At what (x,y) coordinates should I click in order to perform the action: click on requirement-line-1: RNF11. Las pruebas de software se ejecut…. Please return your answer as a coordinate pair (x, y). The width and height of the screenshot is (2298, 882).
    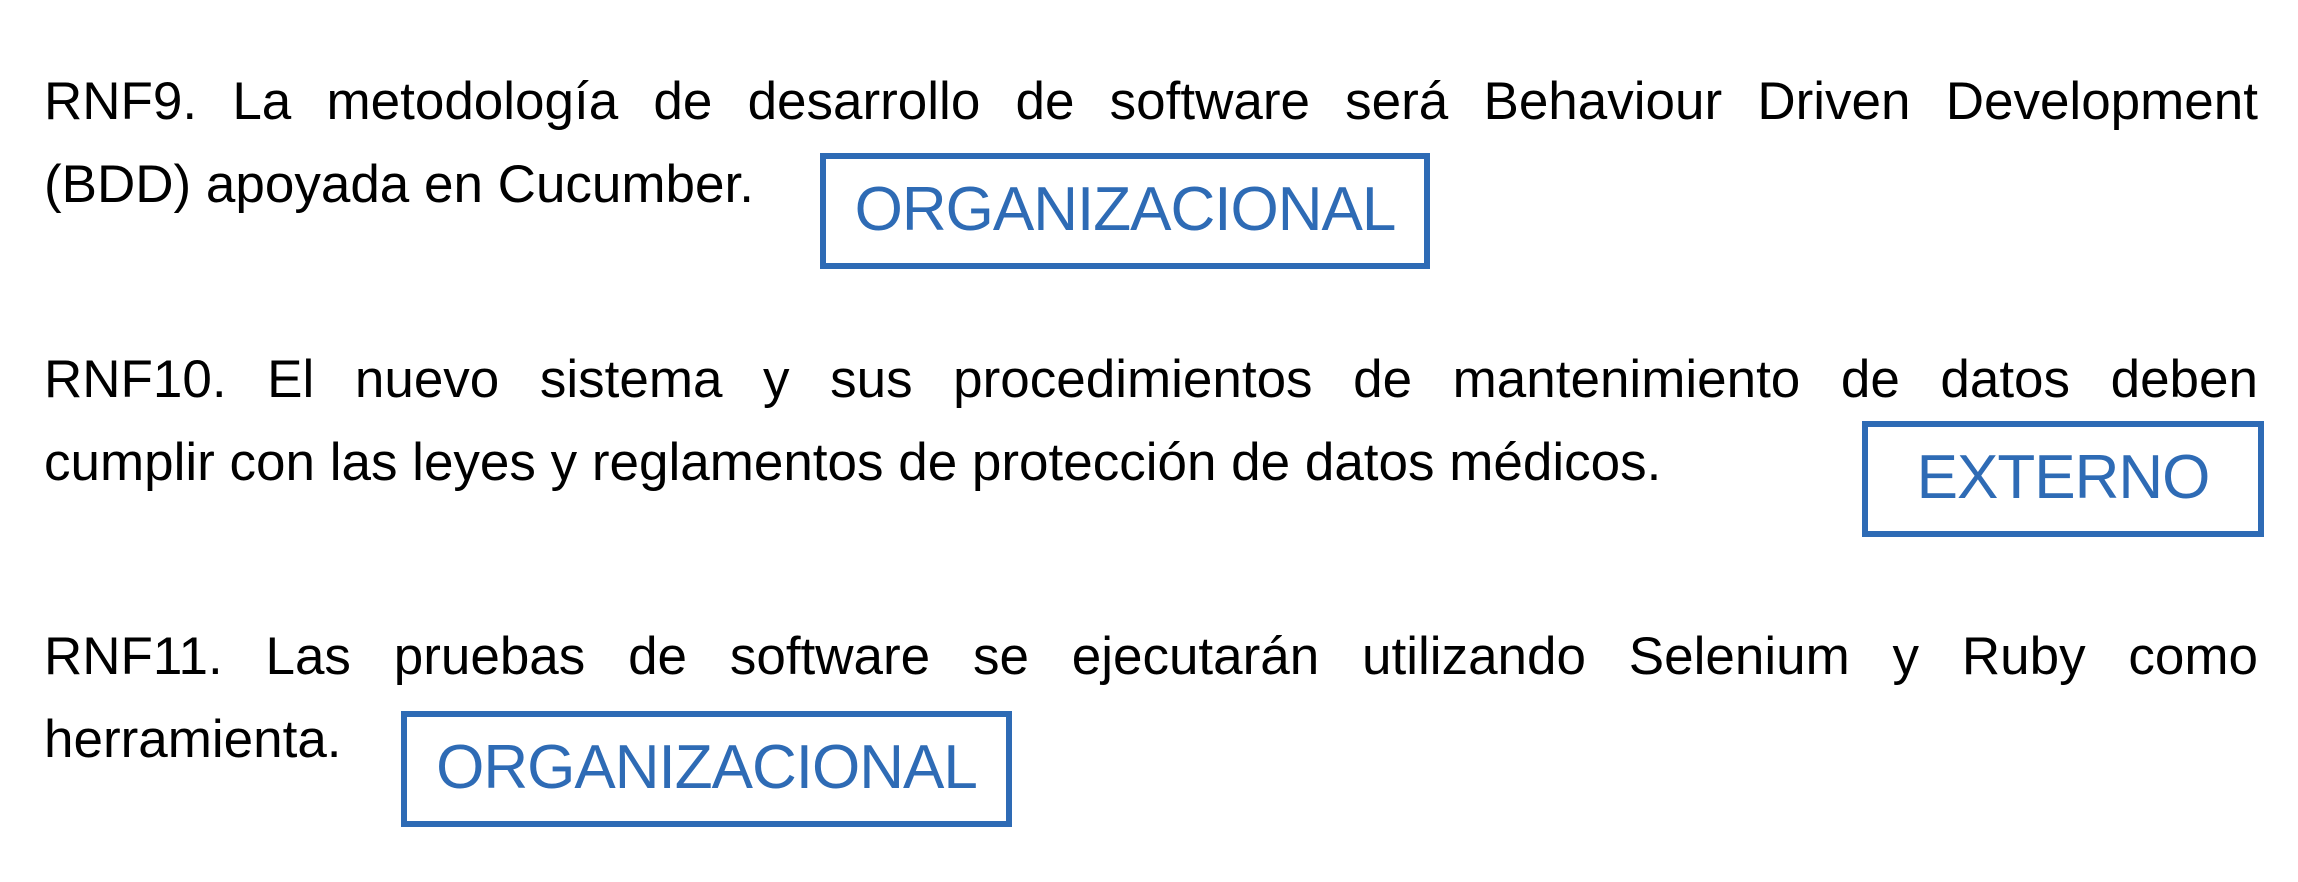
    Looking at the image, I should click on (1151, 656).